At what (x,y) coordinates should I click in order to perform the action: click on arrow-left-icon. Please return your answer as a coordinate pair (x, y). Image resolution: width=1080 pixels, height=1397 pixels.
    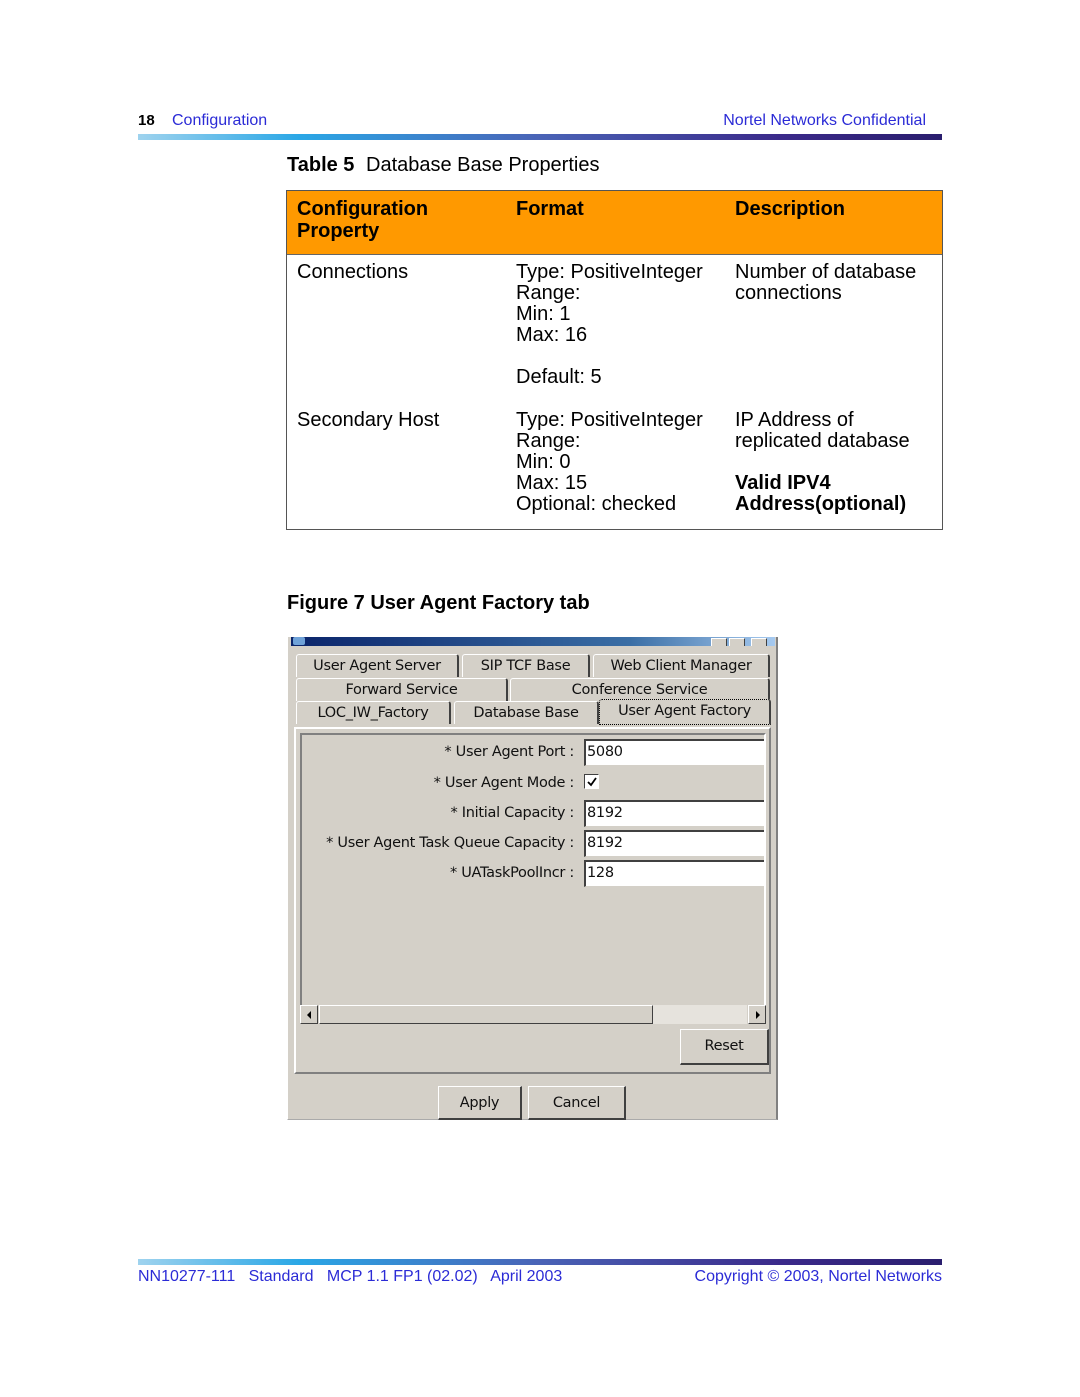
    Looking at the image, I should click on (309, 1015).